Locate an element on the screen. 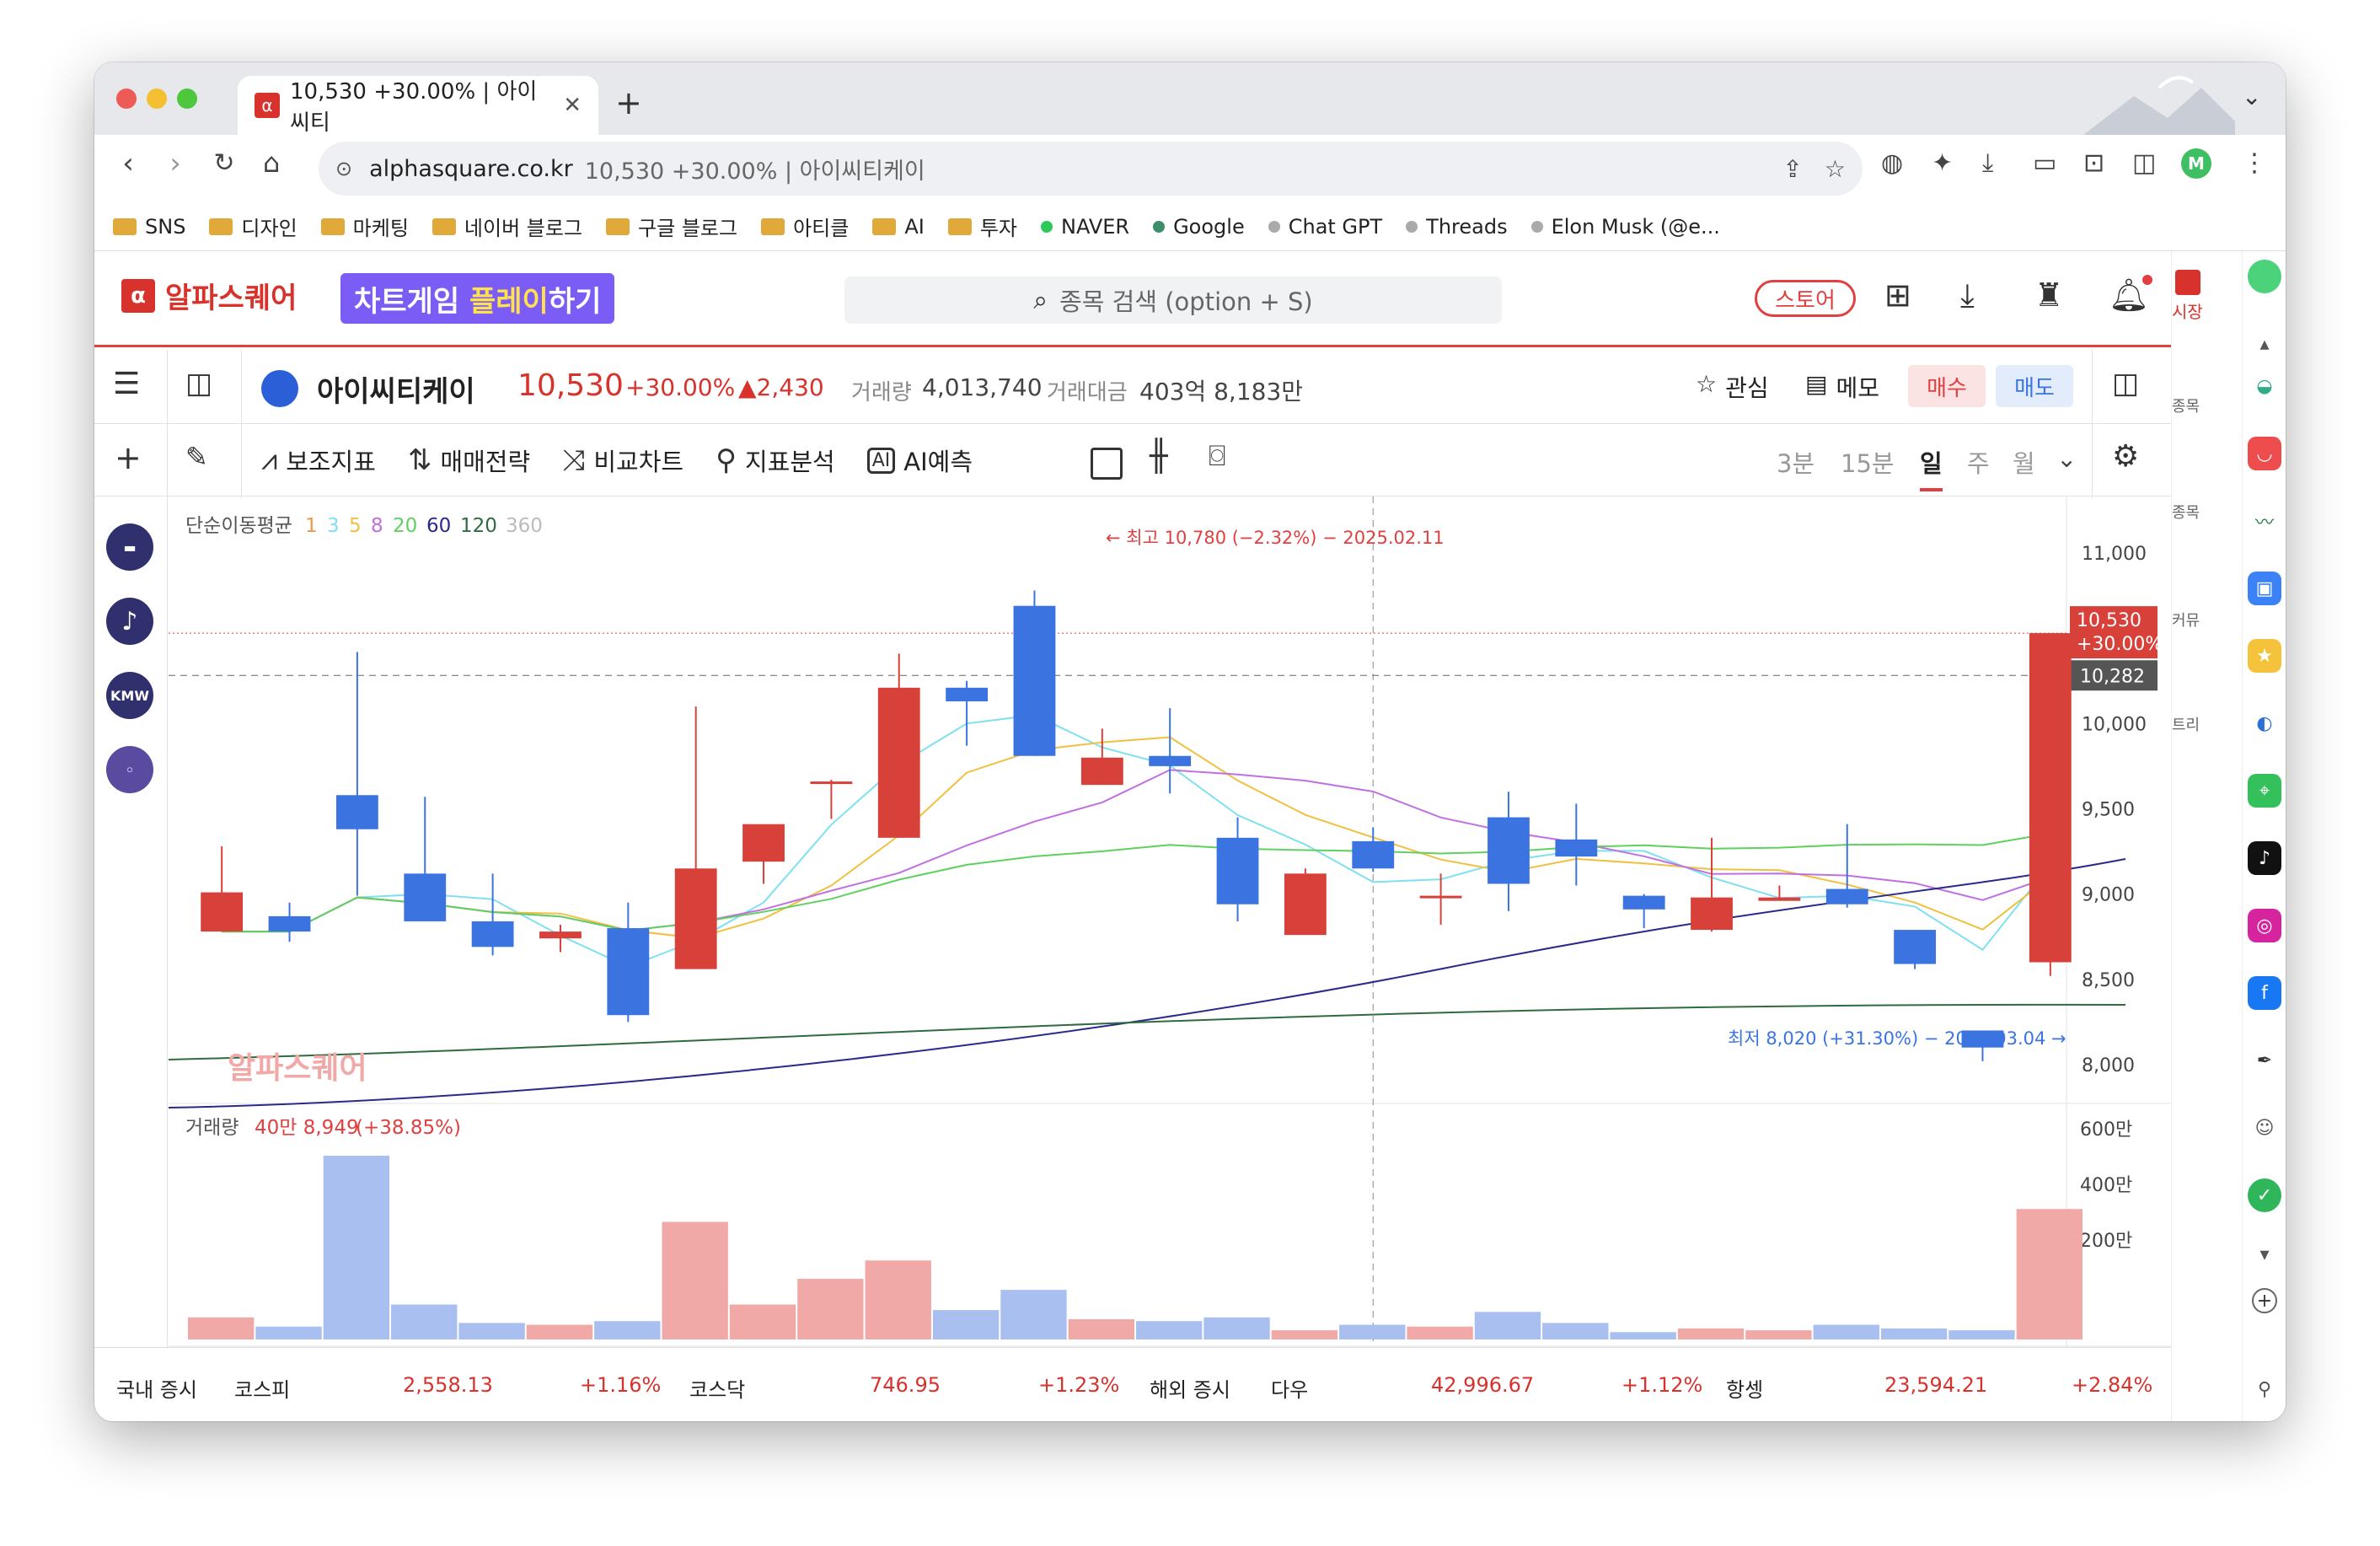  bookmark-star-icon: ☆ is located at coordinates (1835, 169).